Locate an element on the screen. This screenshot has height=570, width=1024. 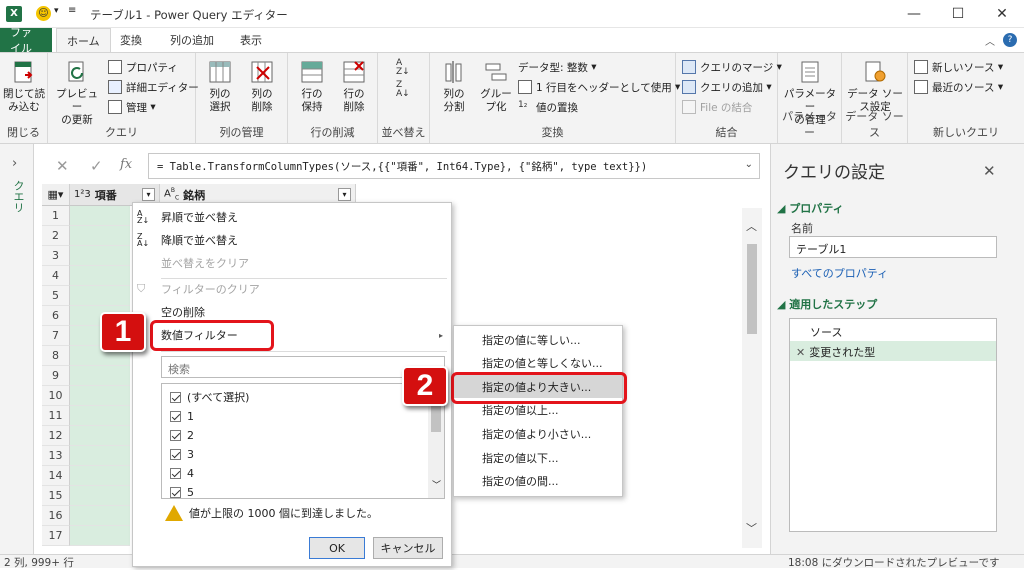
scroll-up-icon: ︿ is located at coordinates (751, 226).